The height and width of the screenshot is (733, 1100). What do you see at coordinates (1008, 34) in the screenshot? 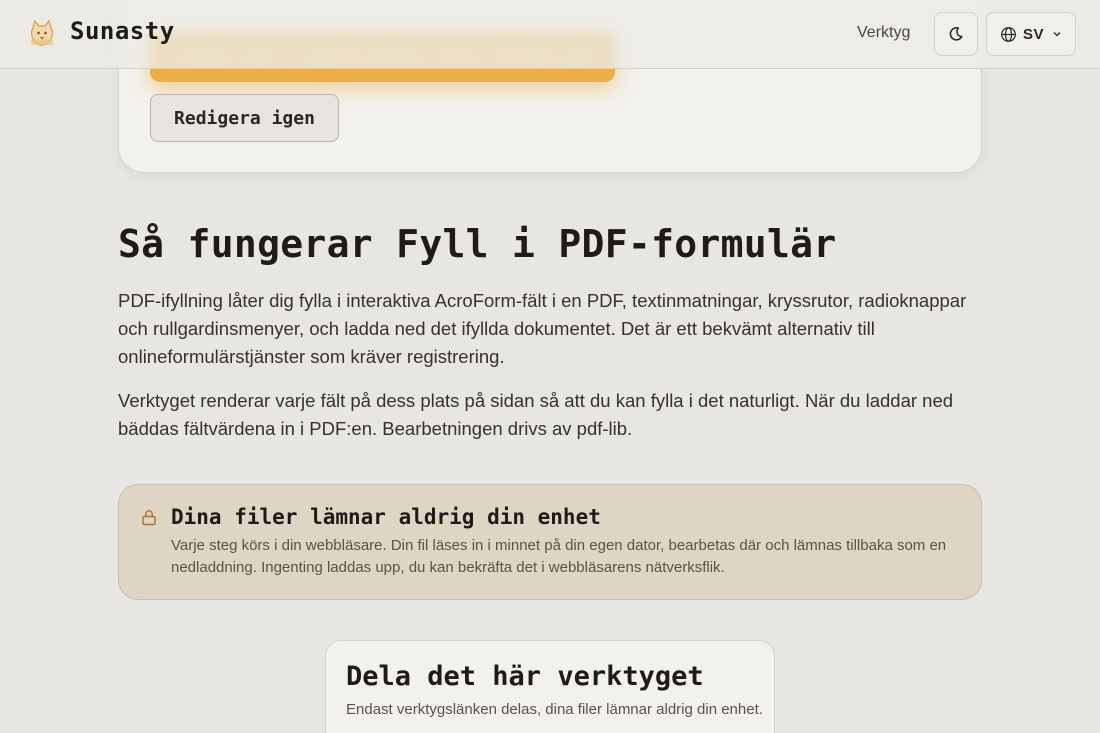
I see `globe-icon` at bounding box center [1008, 34].